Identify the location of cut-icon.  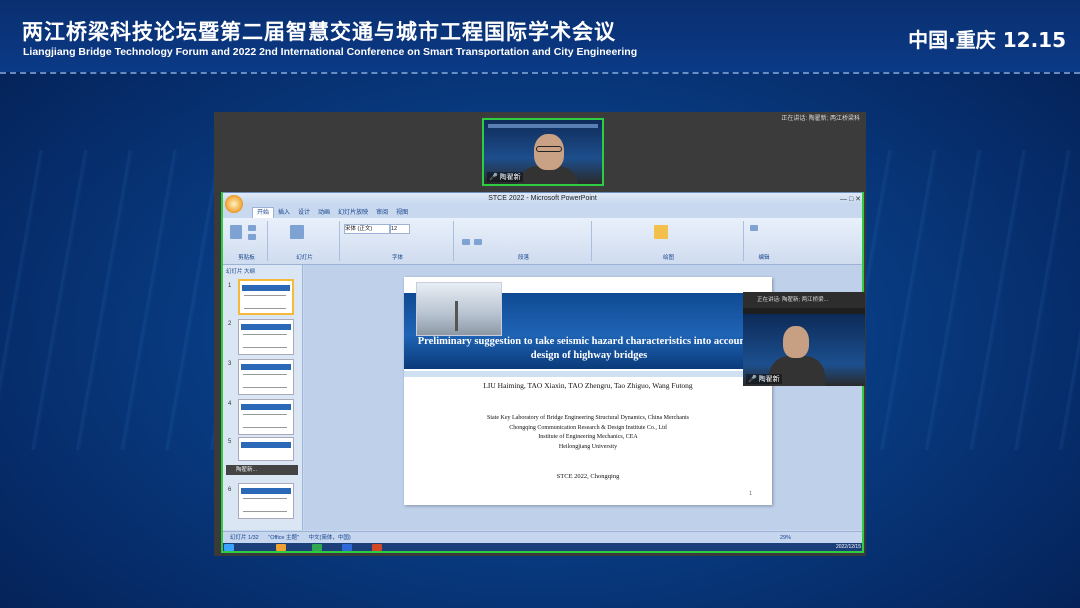
(252, 228).